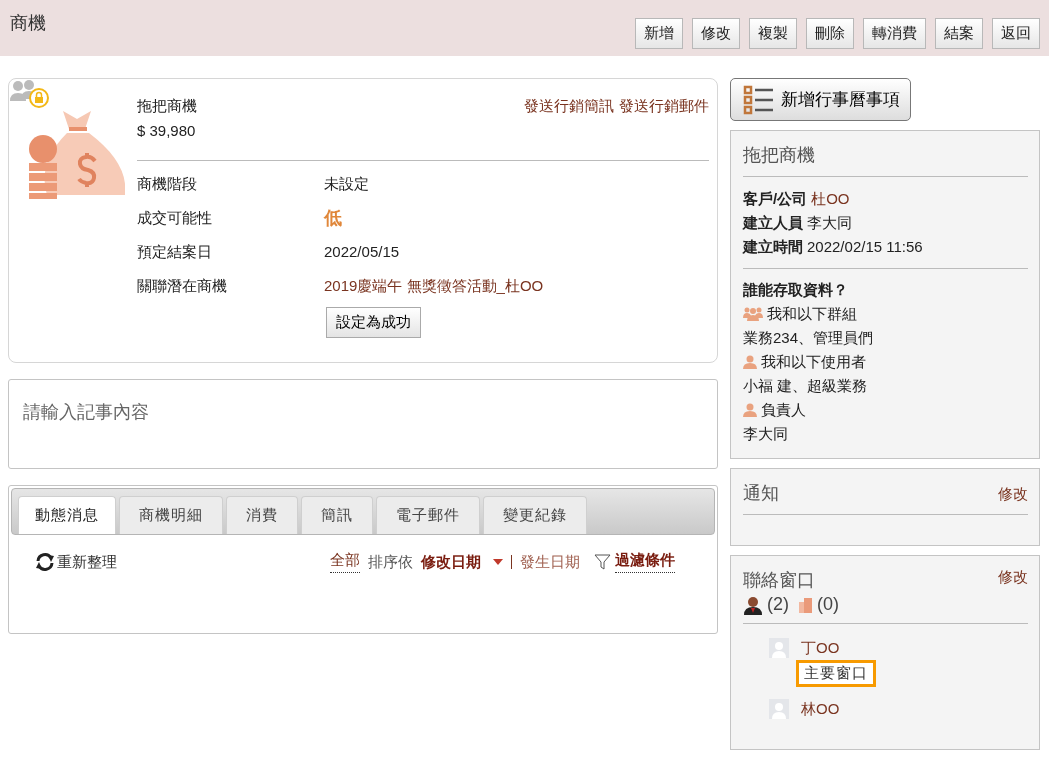  Describe the element at coordinates (167, 106) in the screenshot. I see `opportunity-name: 拖把商機` at that location.